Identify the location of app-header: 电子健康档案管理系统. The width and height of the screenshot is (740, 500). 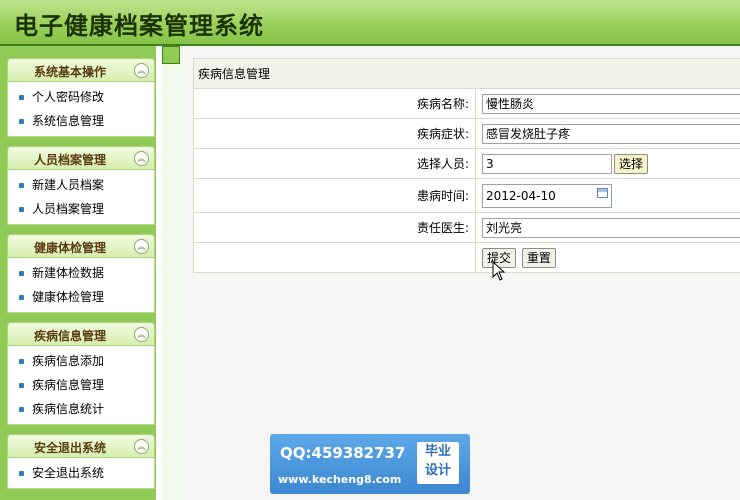
(370, 23).